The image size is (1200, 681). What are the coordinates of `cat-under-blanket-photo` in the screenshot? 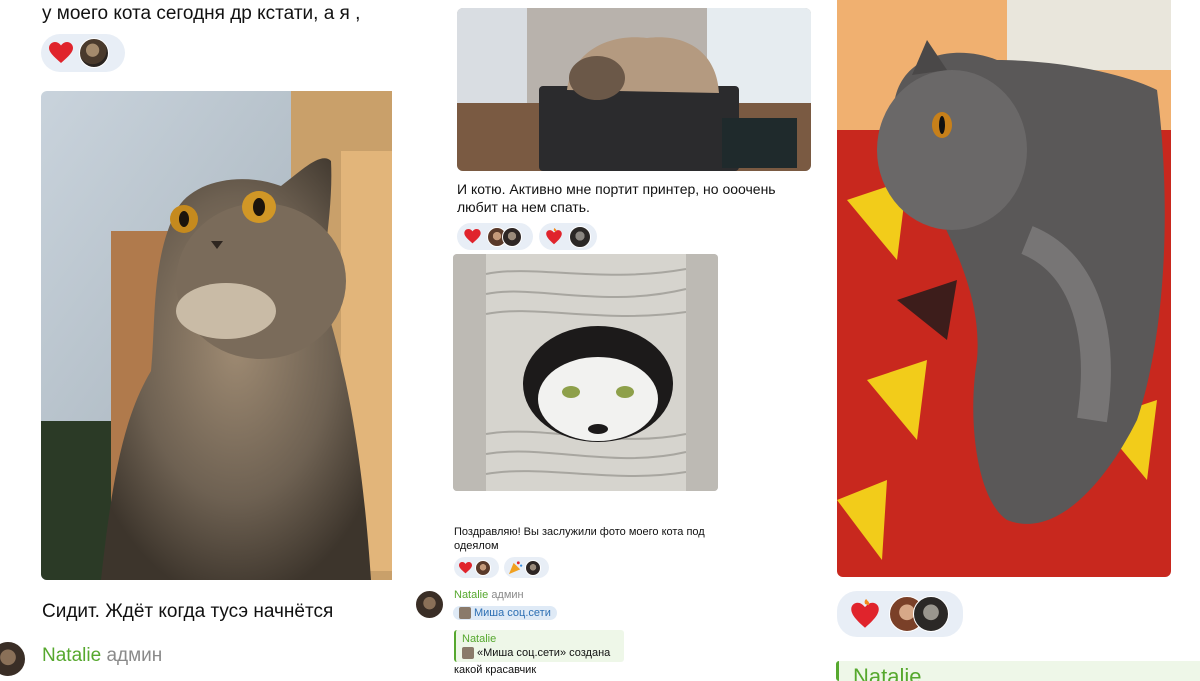 It's located at (585, 372).